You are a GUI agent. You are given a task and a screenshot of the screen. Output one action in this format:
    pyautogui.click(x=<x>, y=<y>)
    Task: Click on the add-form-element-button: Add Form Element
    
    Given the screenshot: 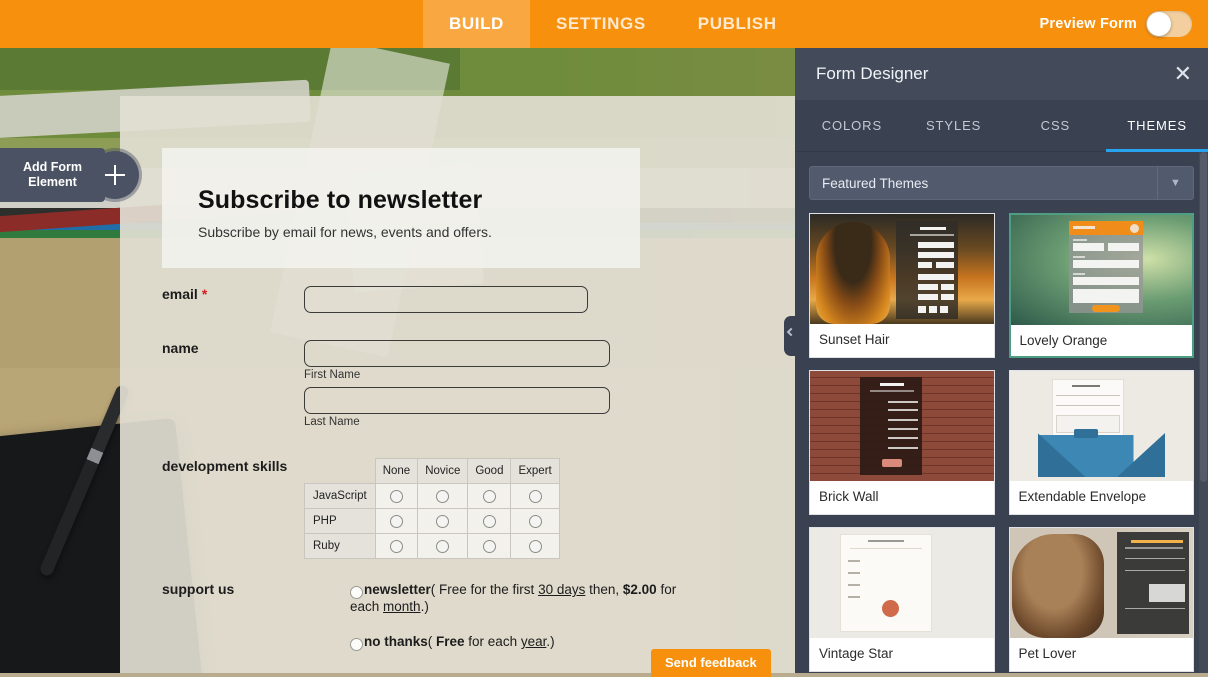 What is the action you would take?
    pyautogui.click(x=69, y=175)
    